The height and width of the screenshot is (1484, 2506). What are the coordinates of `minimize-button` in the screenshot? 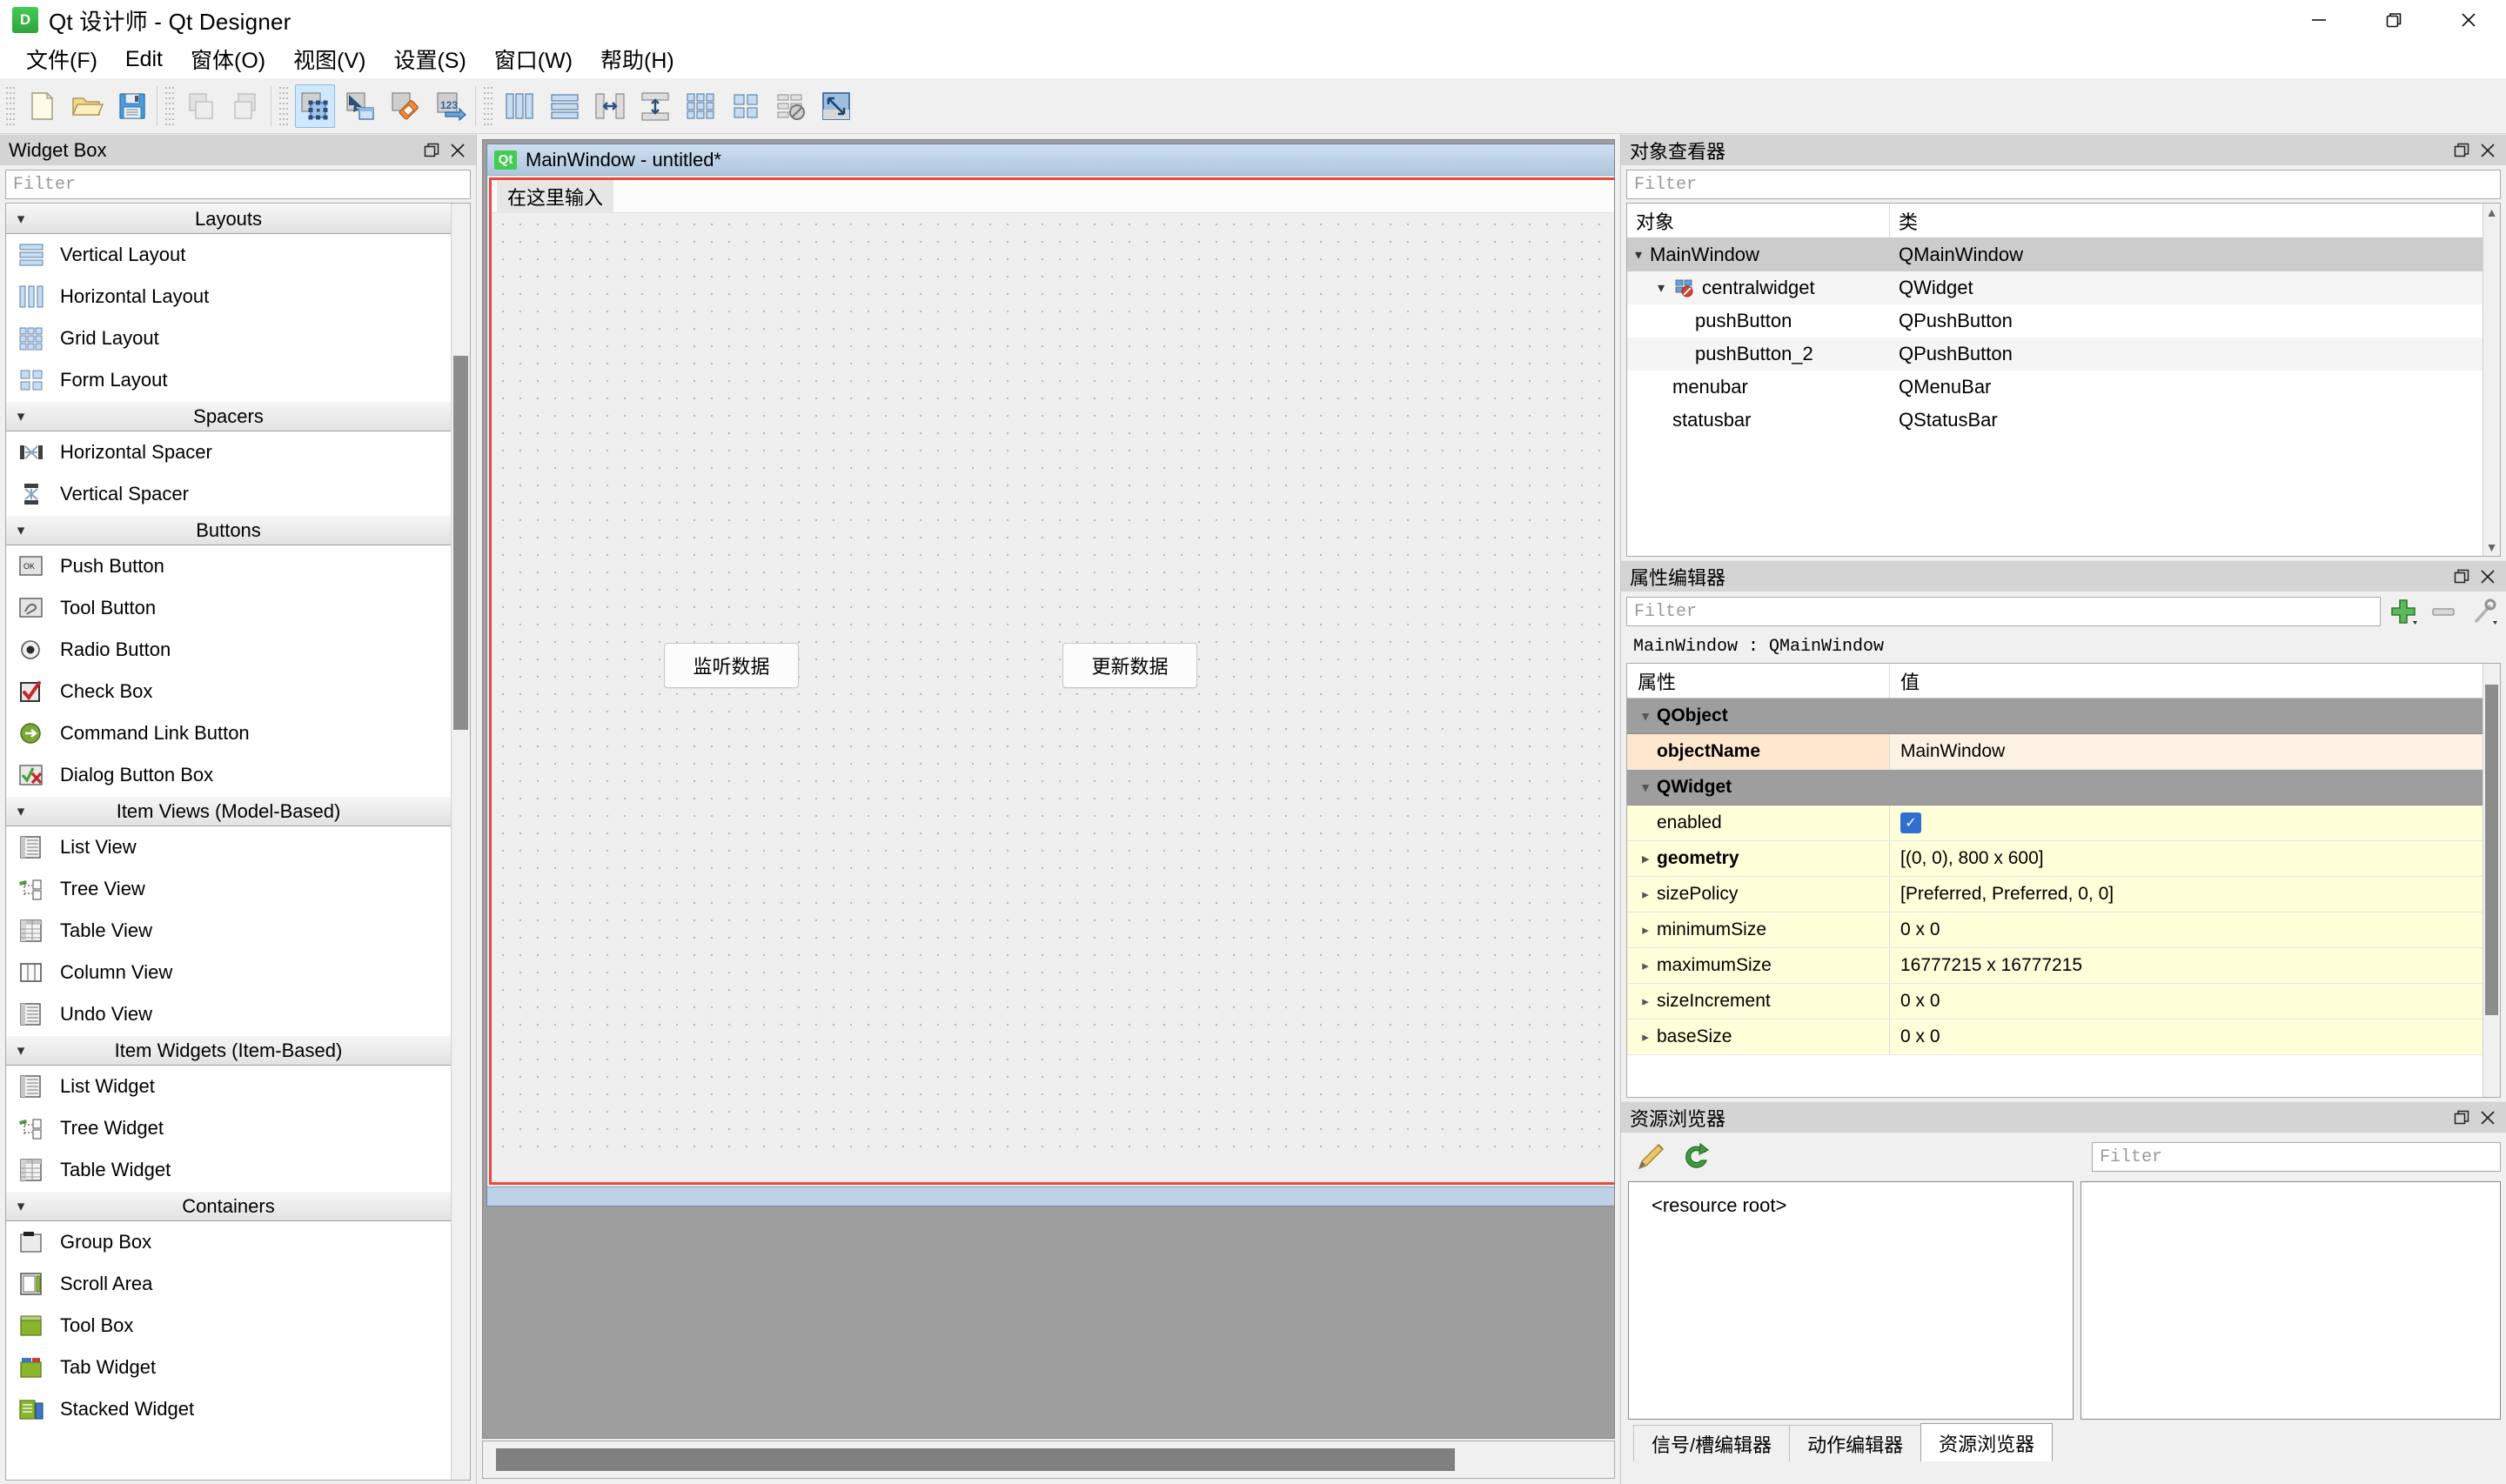 It's located at (2319, 20).